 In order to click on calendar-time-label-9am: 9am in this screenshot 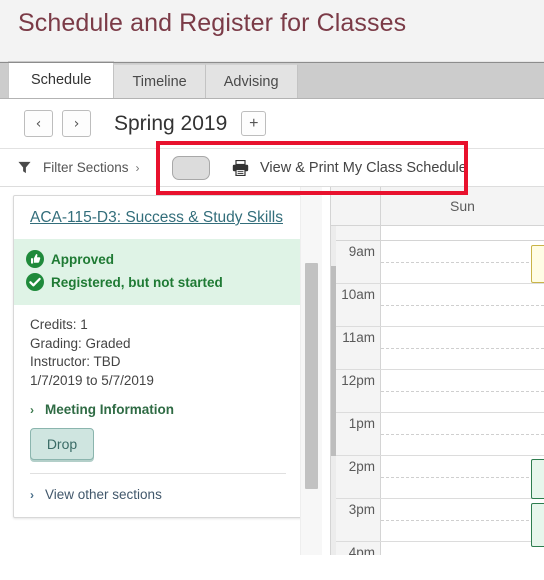, I will do `click(356, 262)`.